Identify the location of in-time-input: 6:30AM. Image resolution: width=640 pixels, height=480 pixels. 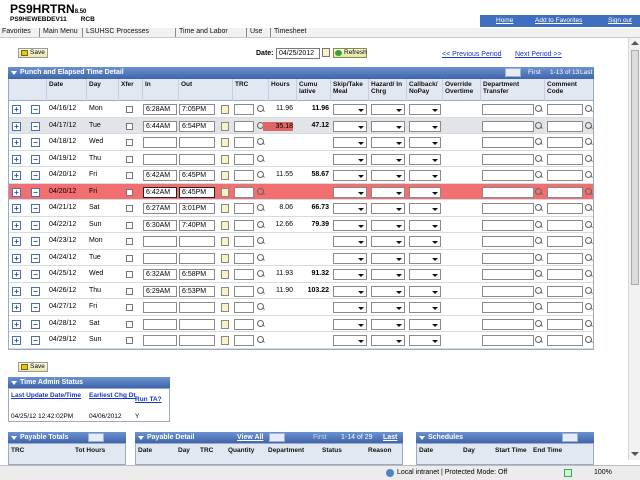
(160, 225).